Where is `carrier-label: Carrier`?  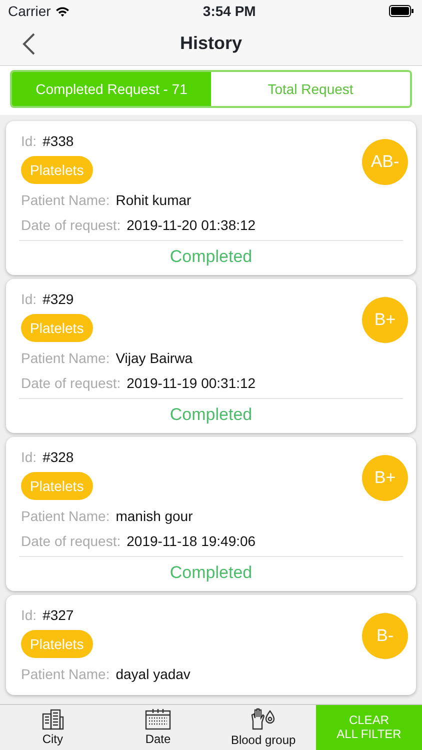
carrier-label: Carrier is located at coordinates (29, 11).